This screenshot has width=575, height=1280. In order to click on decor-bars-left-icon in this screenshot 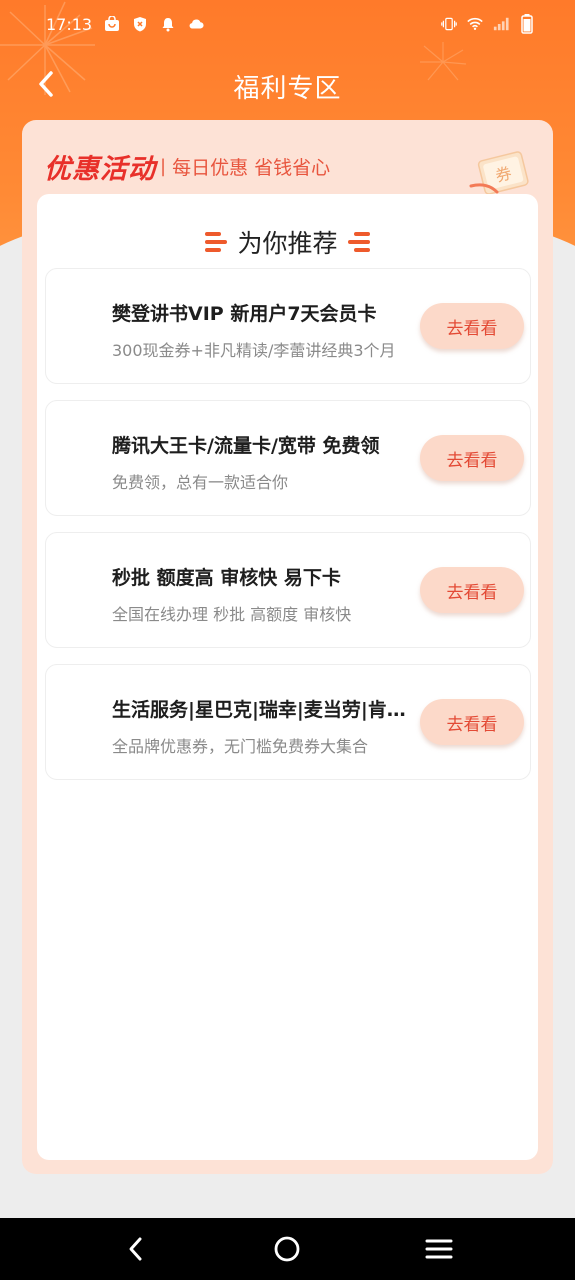, I will do `click(216, 242)`.